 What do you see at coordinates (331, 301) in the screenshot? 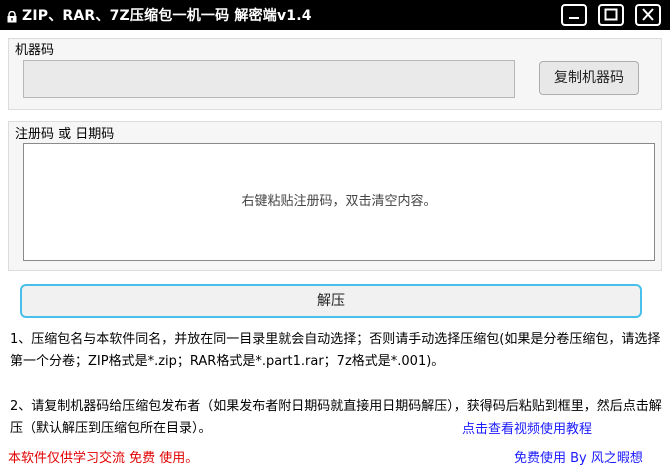
I see `unzip-button: 解压` at bounding box center [331, 301].